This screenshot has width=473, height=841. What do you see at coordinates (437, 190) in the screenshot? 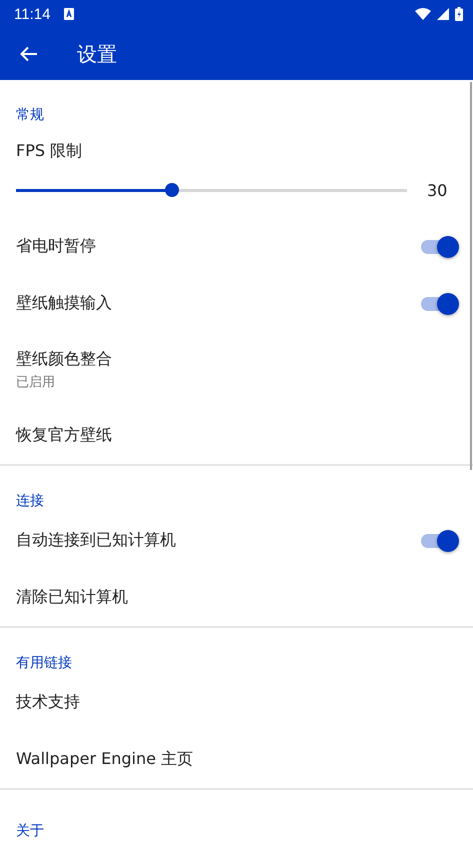
I see `slider-value: 30` at bounding box center [437, 190].